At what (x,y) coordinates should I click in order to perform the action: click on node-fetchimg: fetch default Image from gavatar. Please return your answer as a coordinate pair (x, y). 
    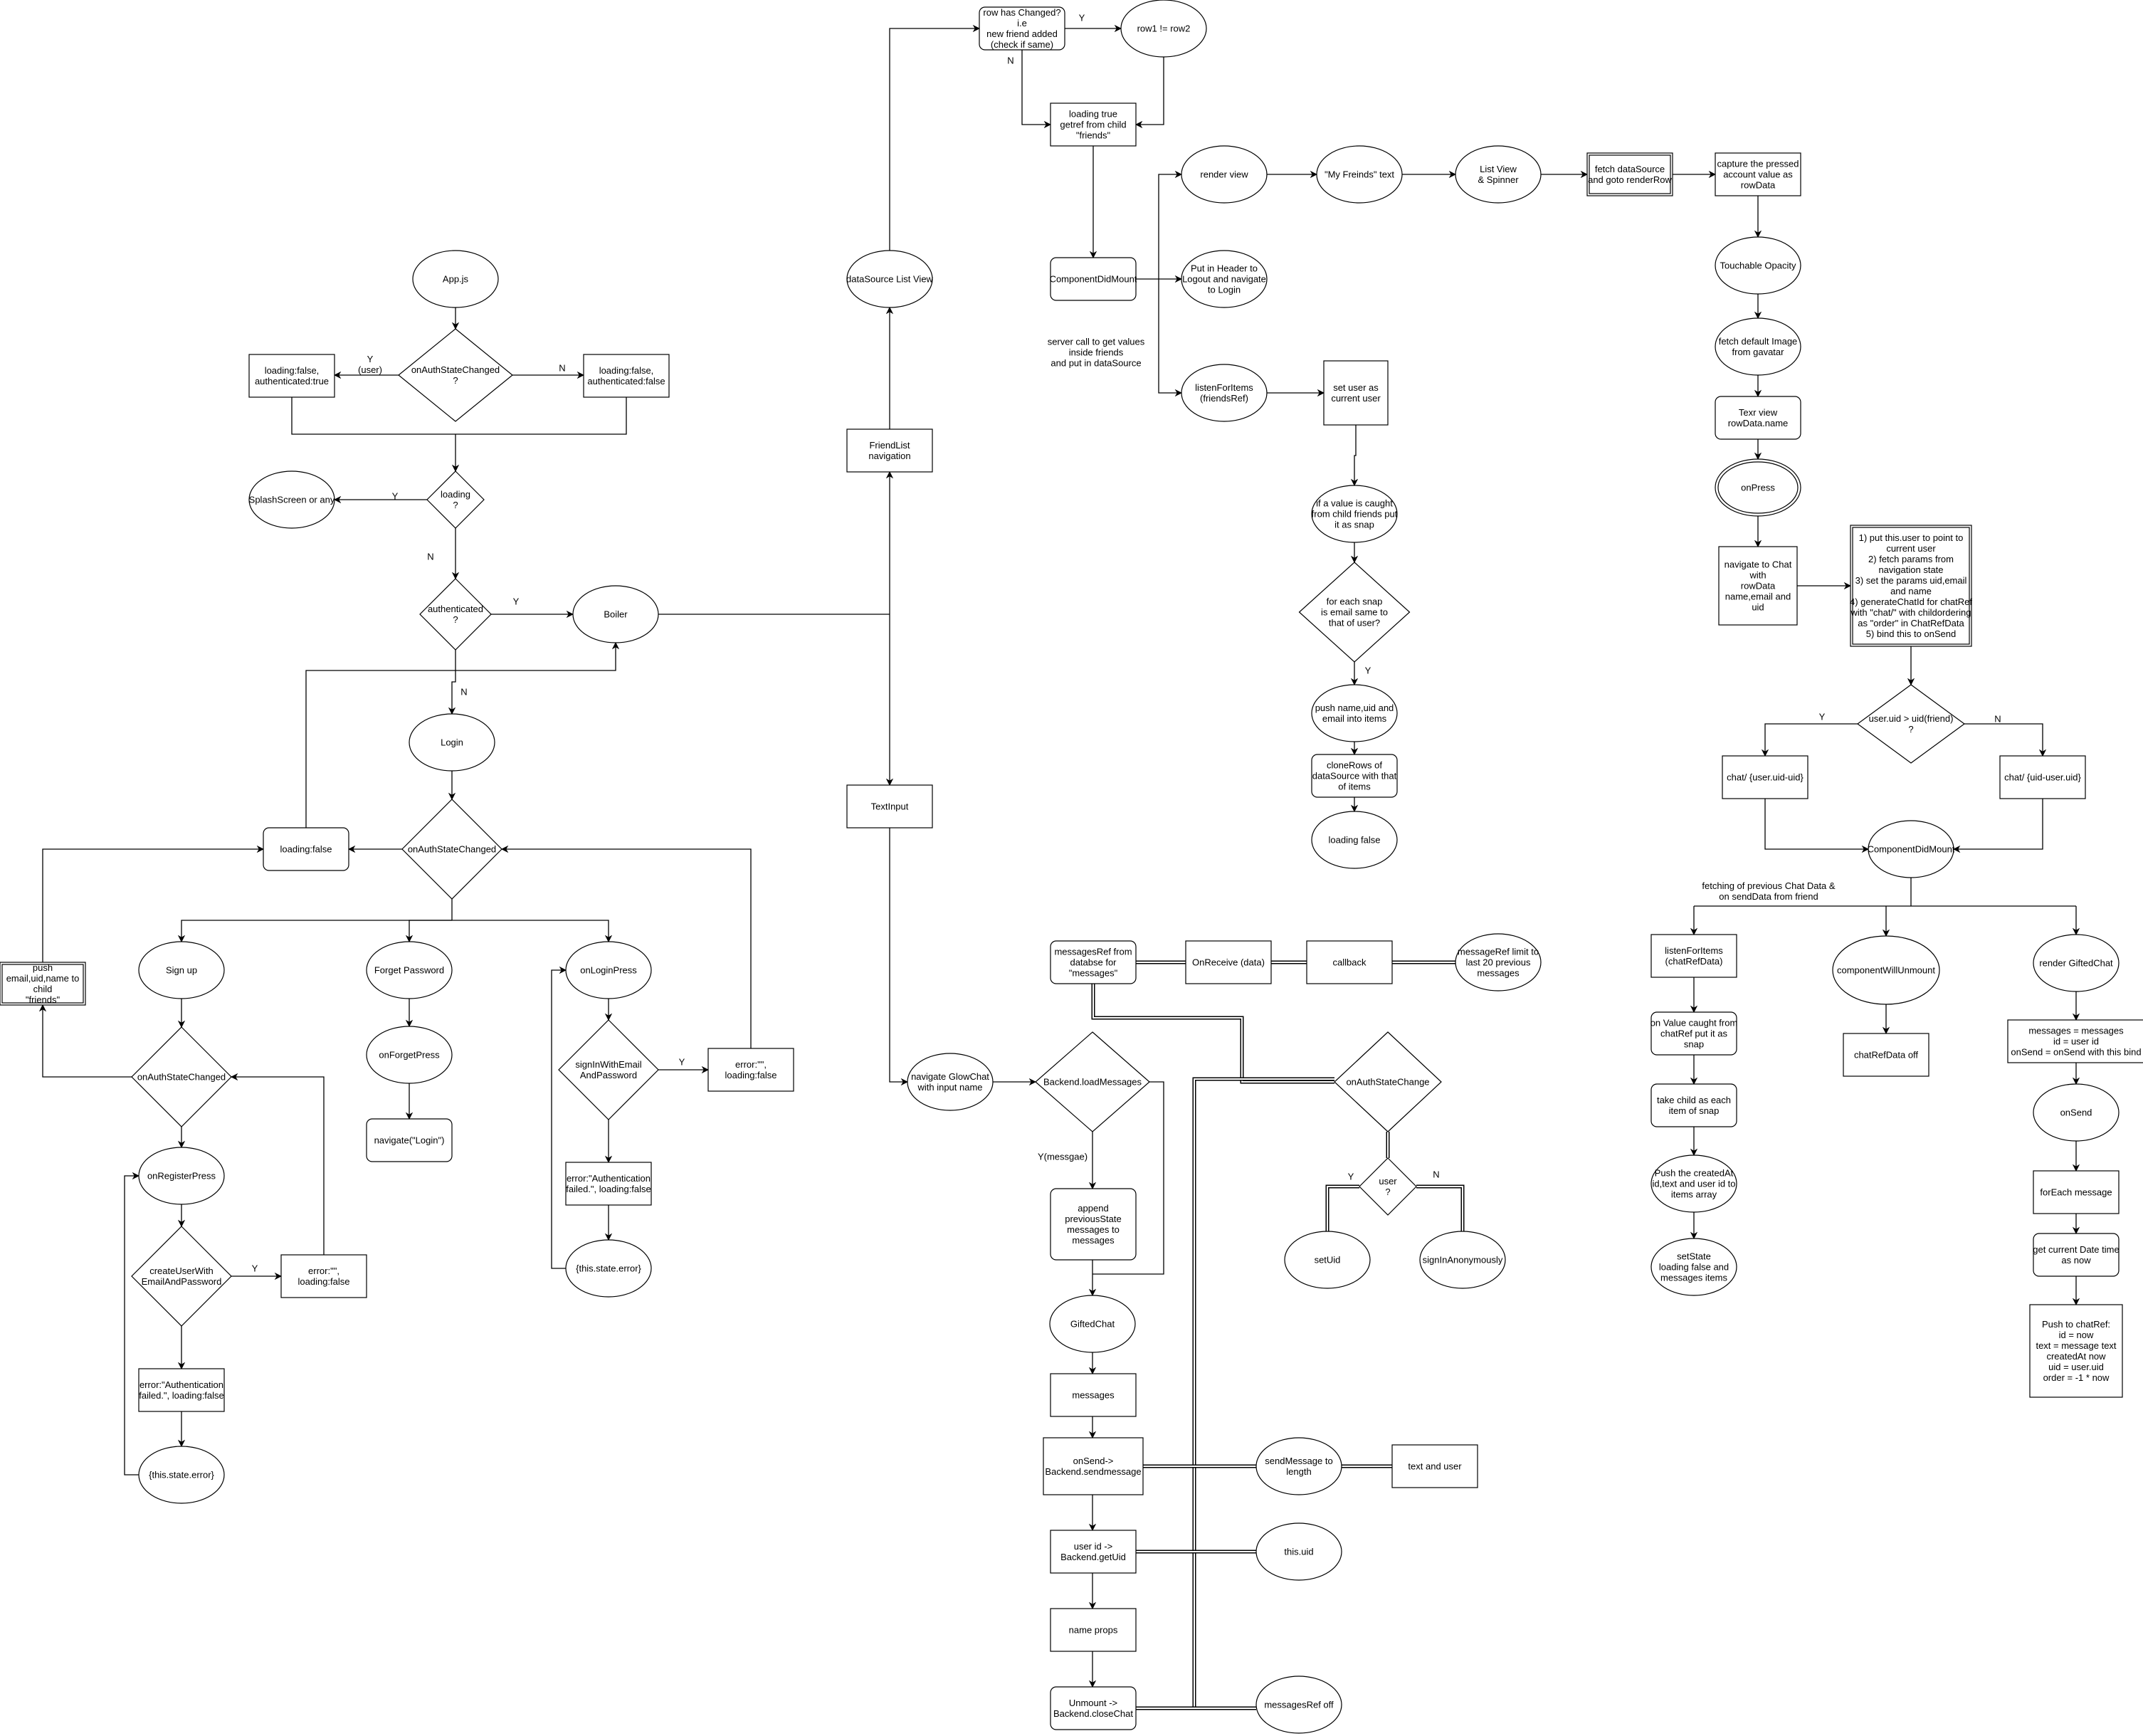
    Looking at the image, I should click on (1758, 346).